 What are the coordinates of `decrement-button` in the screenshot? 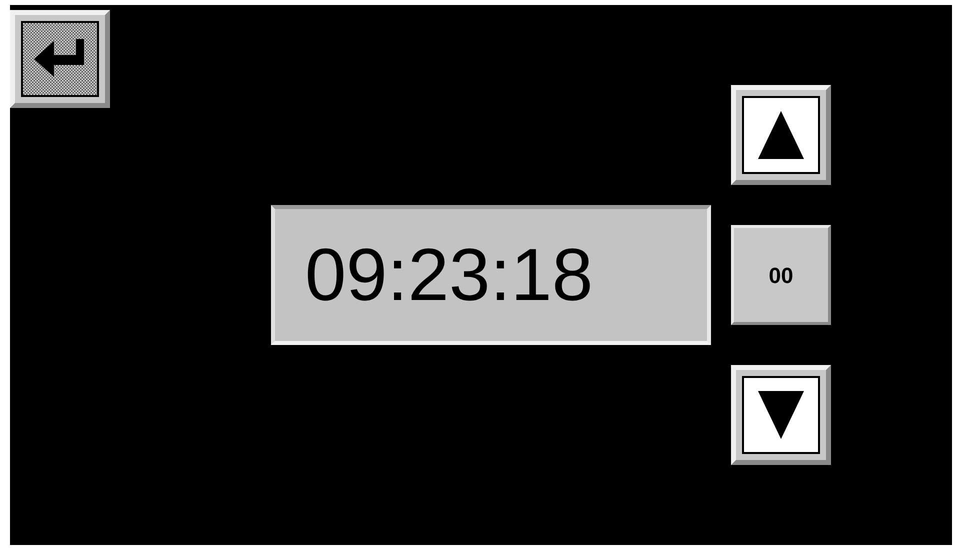 It's located at (781, 415).